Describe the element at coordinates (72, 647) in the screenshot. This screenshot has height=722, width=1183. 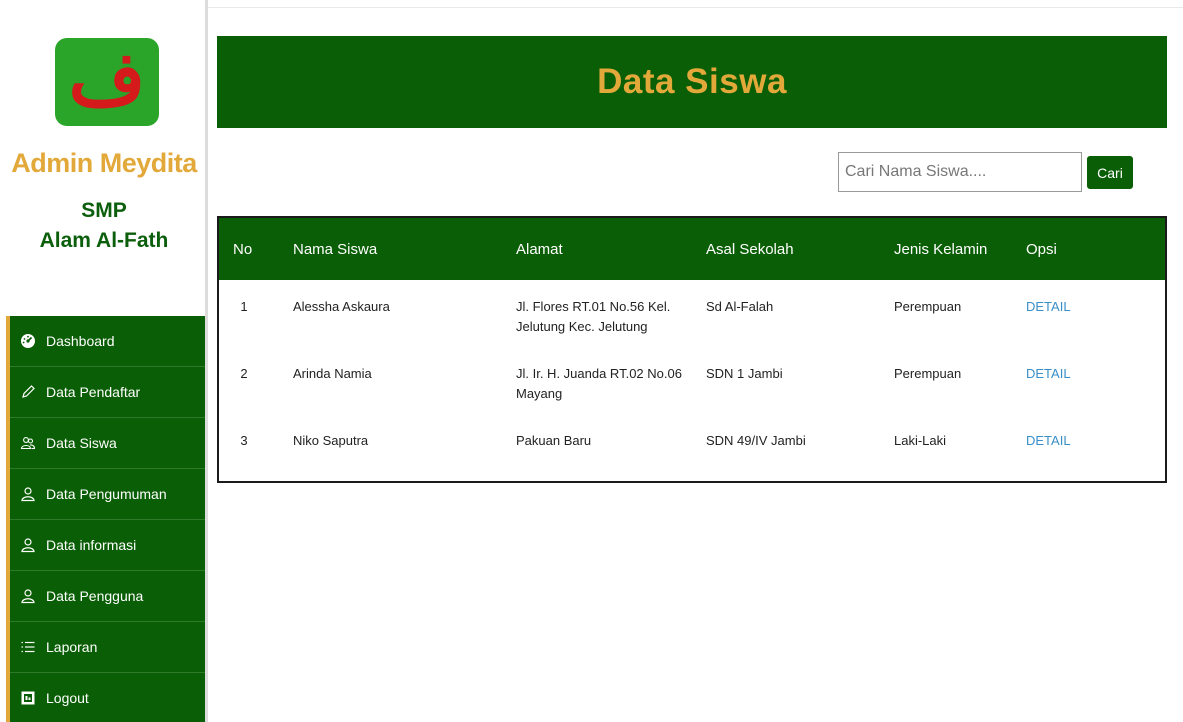
I see `sidebar-item-label: Laporan` at that location.